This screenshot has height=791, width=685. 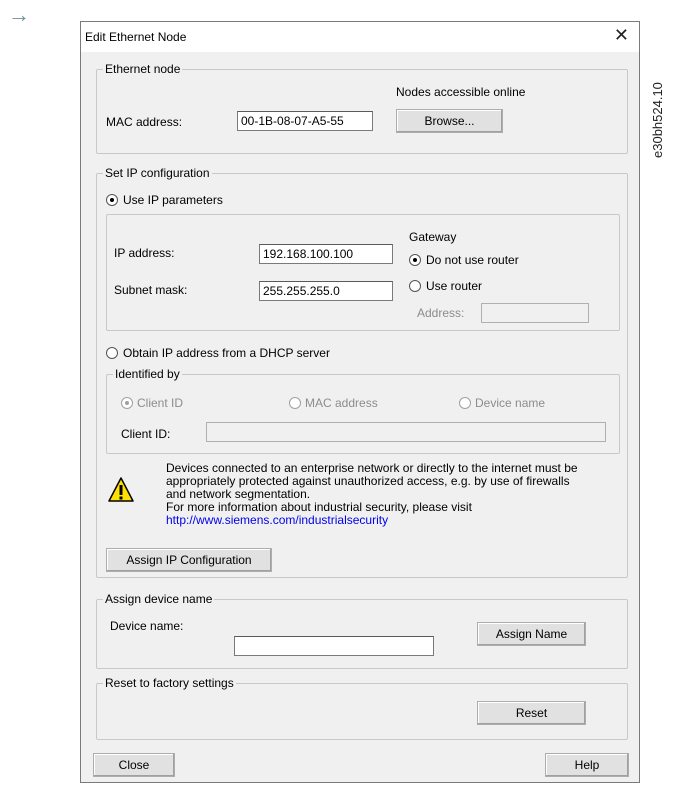 What do you see at coordinates (657, 120) in the screenshot?
I see `figure-id-label: e30bh524.10` at bounding box center [657, 120].